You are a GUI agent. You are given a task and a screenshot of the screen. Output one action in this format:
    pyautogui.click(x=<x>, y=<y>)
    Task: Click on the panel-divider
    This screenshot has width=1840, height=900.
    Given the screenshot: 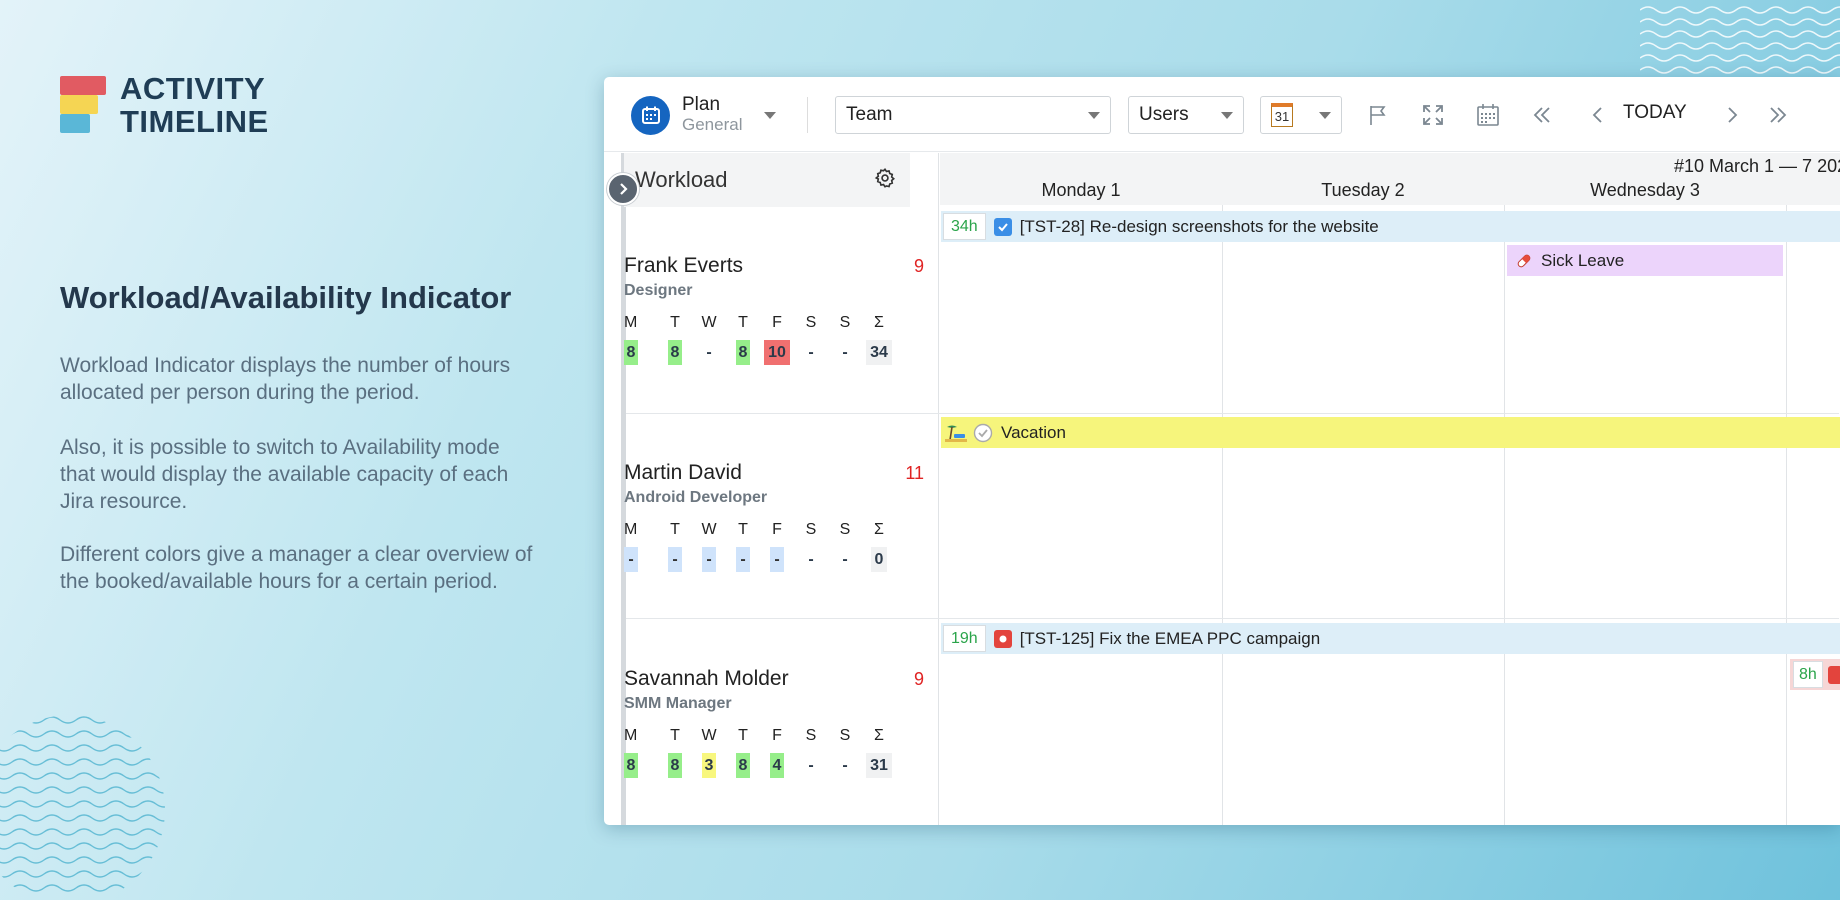 What is the action you would take?
    pyautogui.click(x=938, y=489)
    